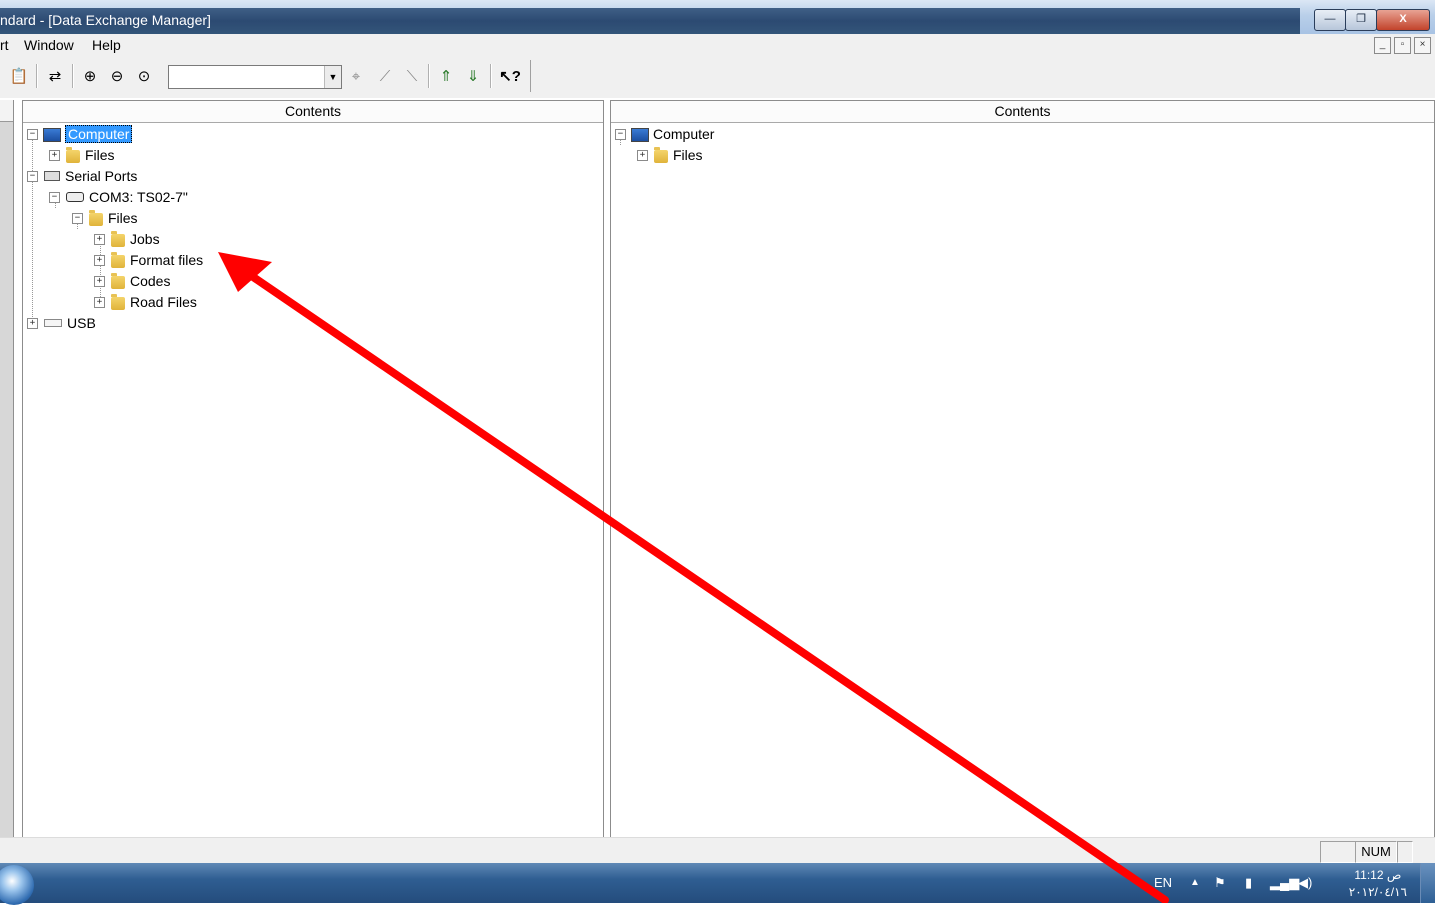  What do you see at coordinates (4, 45) in the screenshot?
I see `menu-item-report: rt` at bounding box center [4, 45].